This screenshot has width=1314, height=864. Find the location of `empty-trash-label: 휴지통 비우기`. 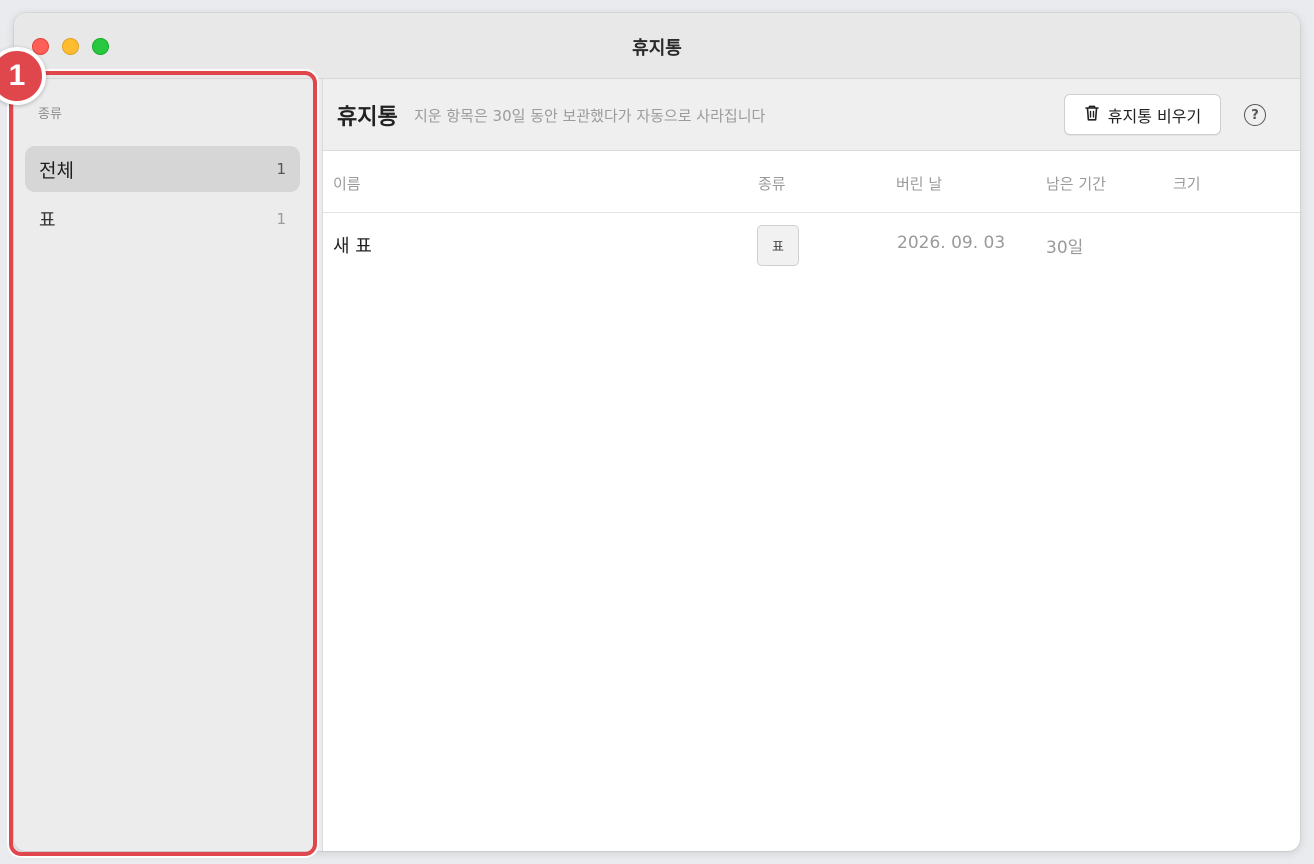

empty-trash-label: 휴지통 비우기 is located at coordinates (1154, 116).